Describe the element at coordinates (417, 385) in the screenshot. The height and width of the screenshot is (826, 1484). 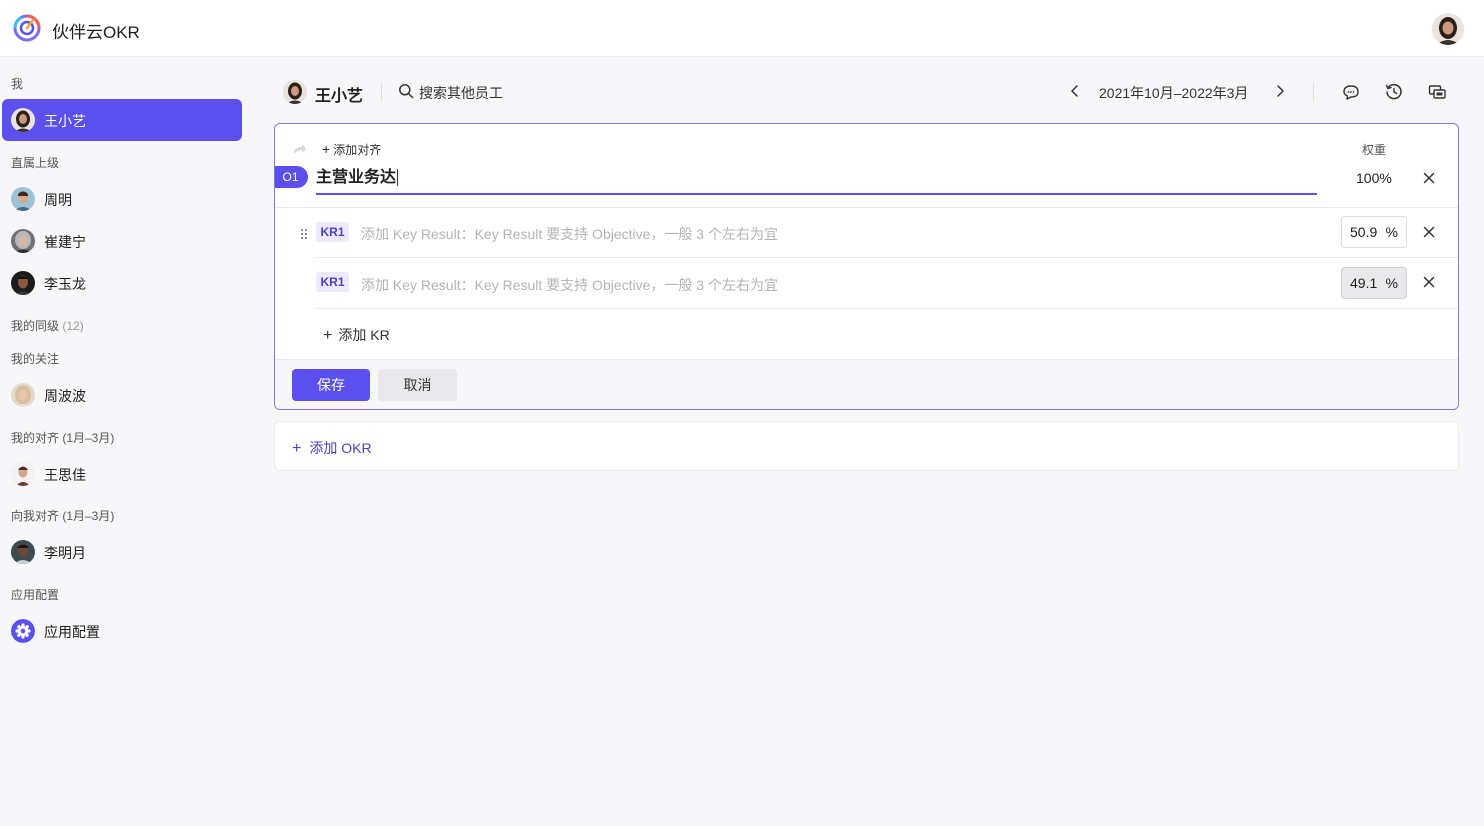
I see `cancel-button: 取消` at that location.